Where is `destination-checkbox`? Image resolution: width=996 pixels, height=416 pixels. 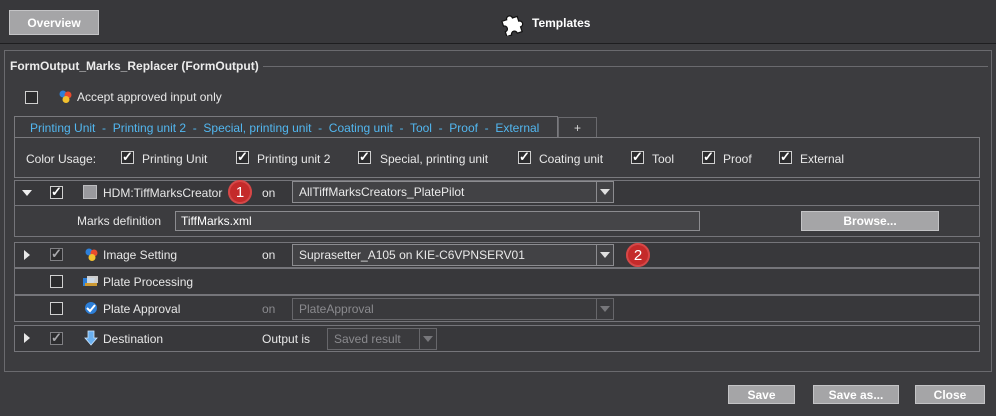
destination-checkbox is located at coordinates (56, 338).